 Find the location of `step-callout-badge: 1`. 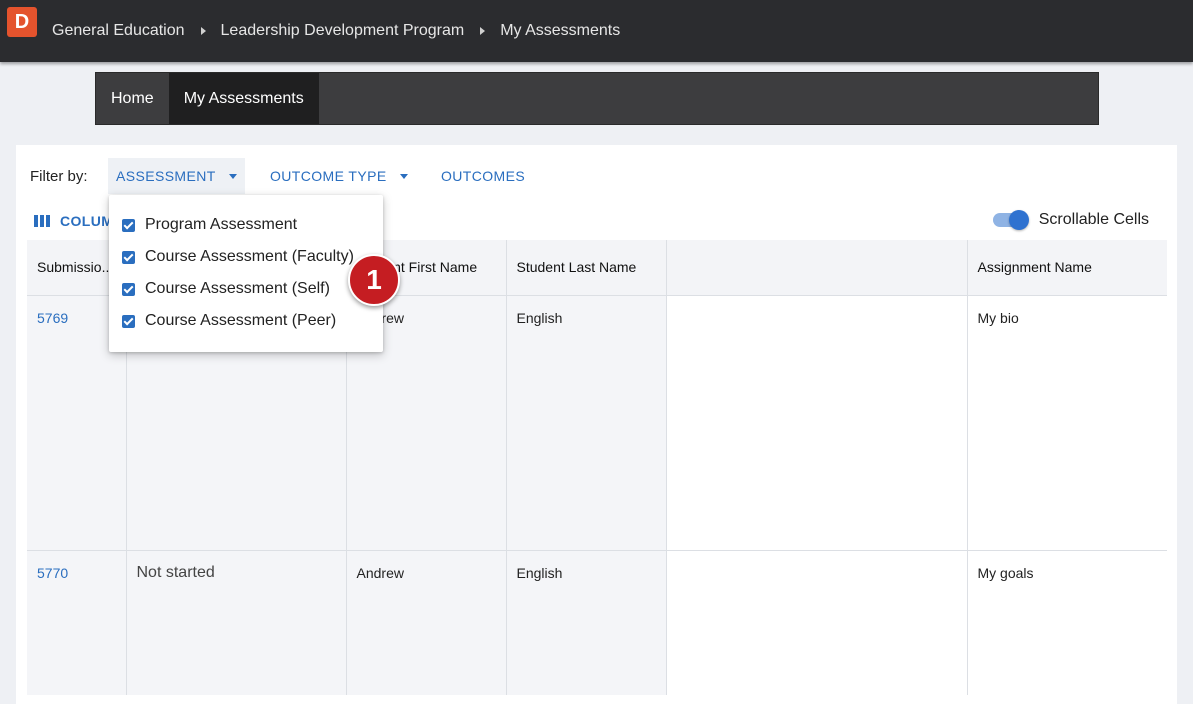

step-callout-badge: 1 is located at coordinates (374, 280).